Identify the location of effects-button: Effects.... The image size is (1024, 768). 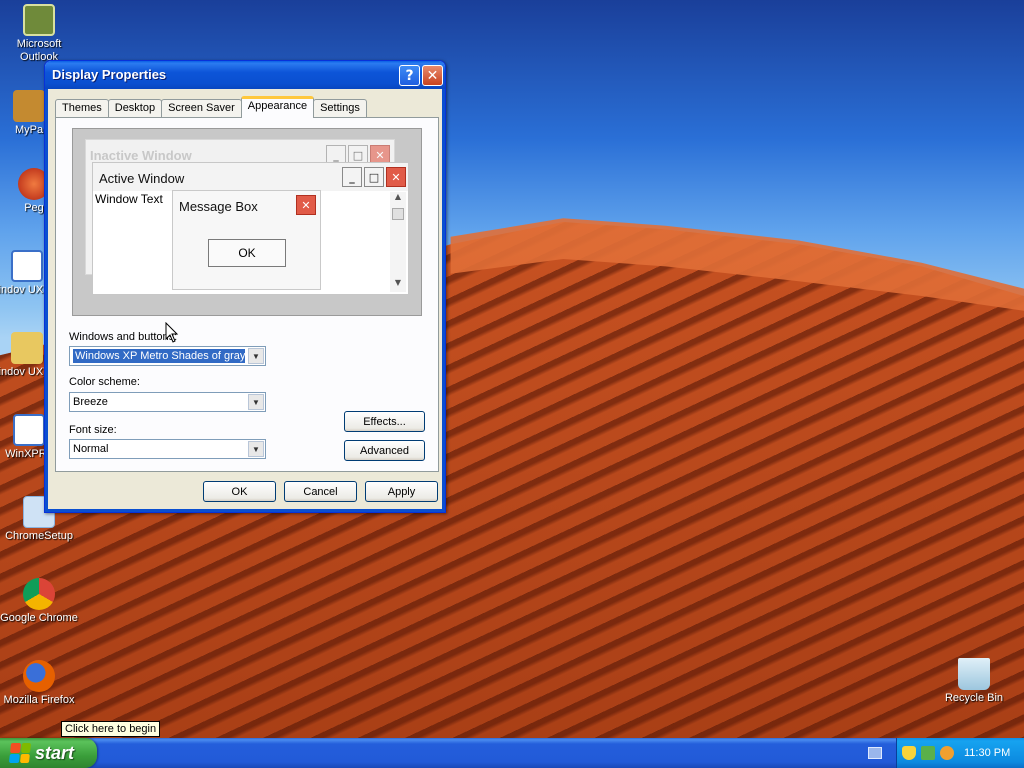
(384, 421).